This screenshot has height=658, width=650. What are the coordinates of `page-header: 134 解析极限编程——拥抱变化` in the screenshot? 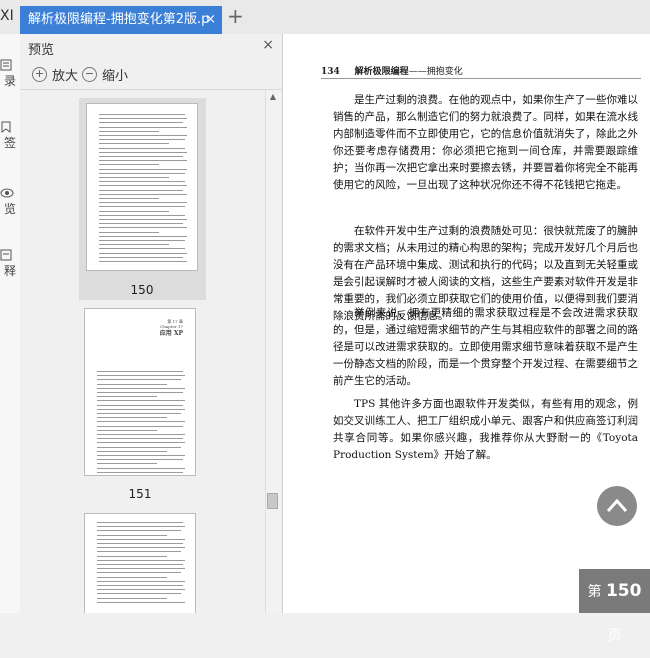 It's located at (392, 70).